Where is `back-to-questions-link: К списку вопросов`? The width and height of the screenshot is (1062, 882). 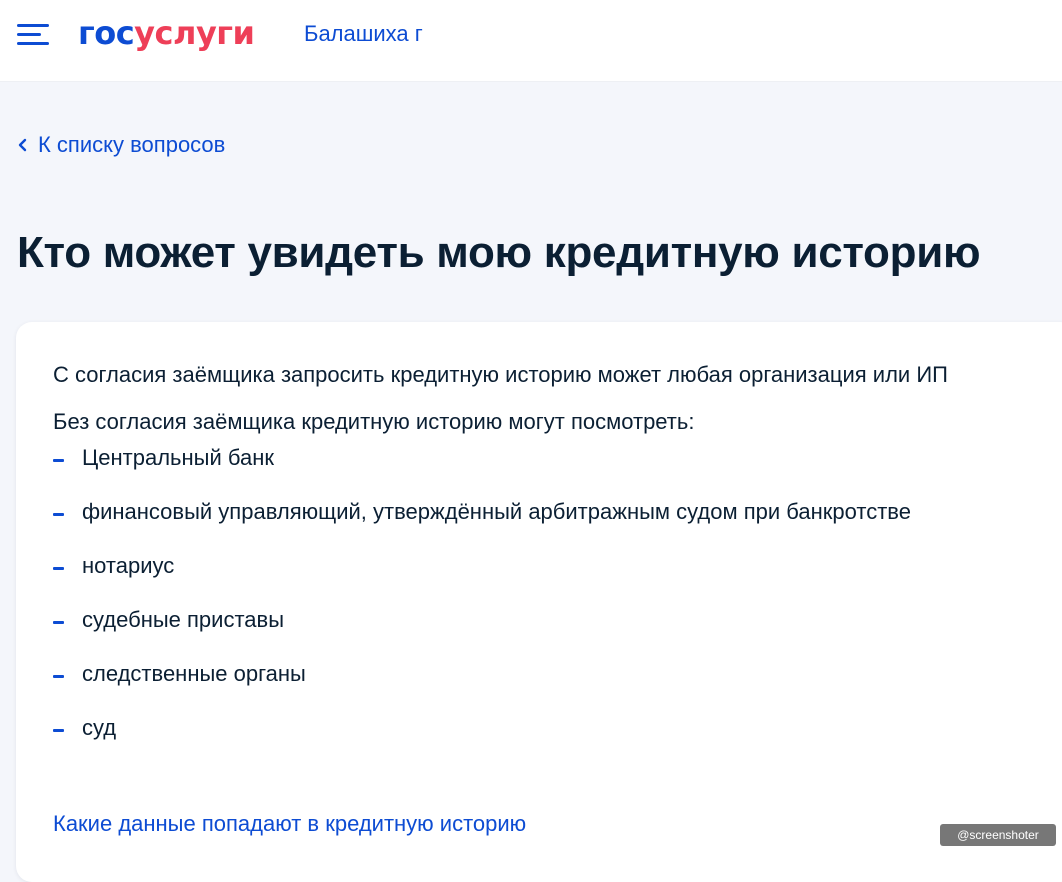
back-to-questions-link: К списку вопросов is located at coordinates (120, 145).